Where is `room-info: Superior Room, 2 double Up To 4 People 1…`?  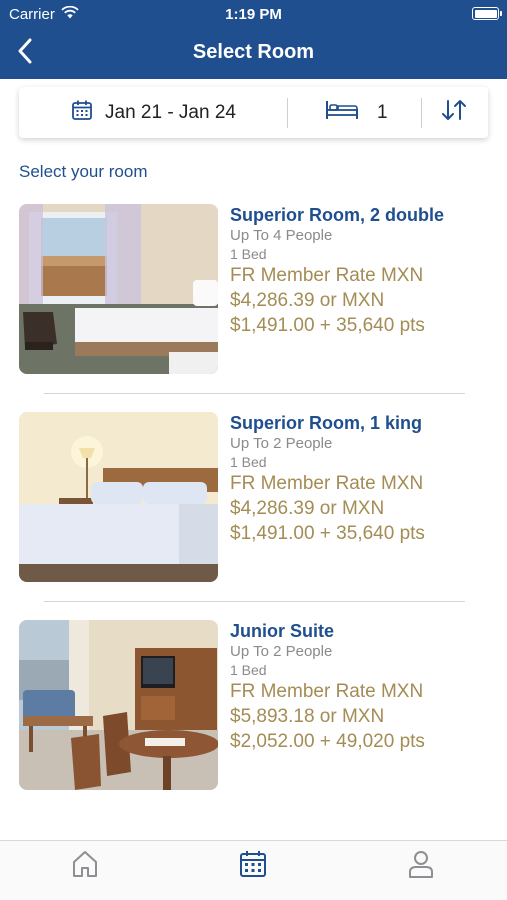 room-info: Superior Room, 2 double Up To 4 People 1… is located at coordinates (355, 271).